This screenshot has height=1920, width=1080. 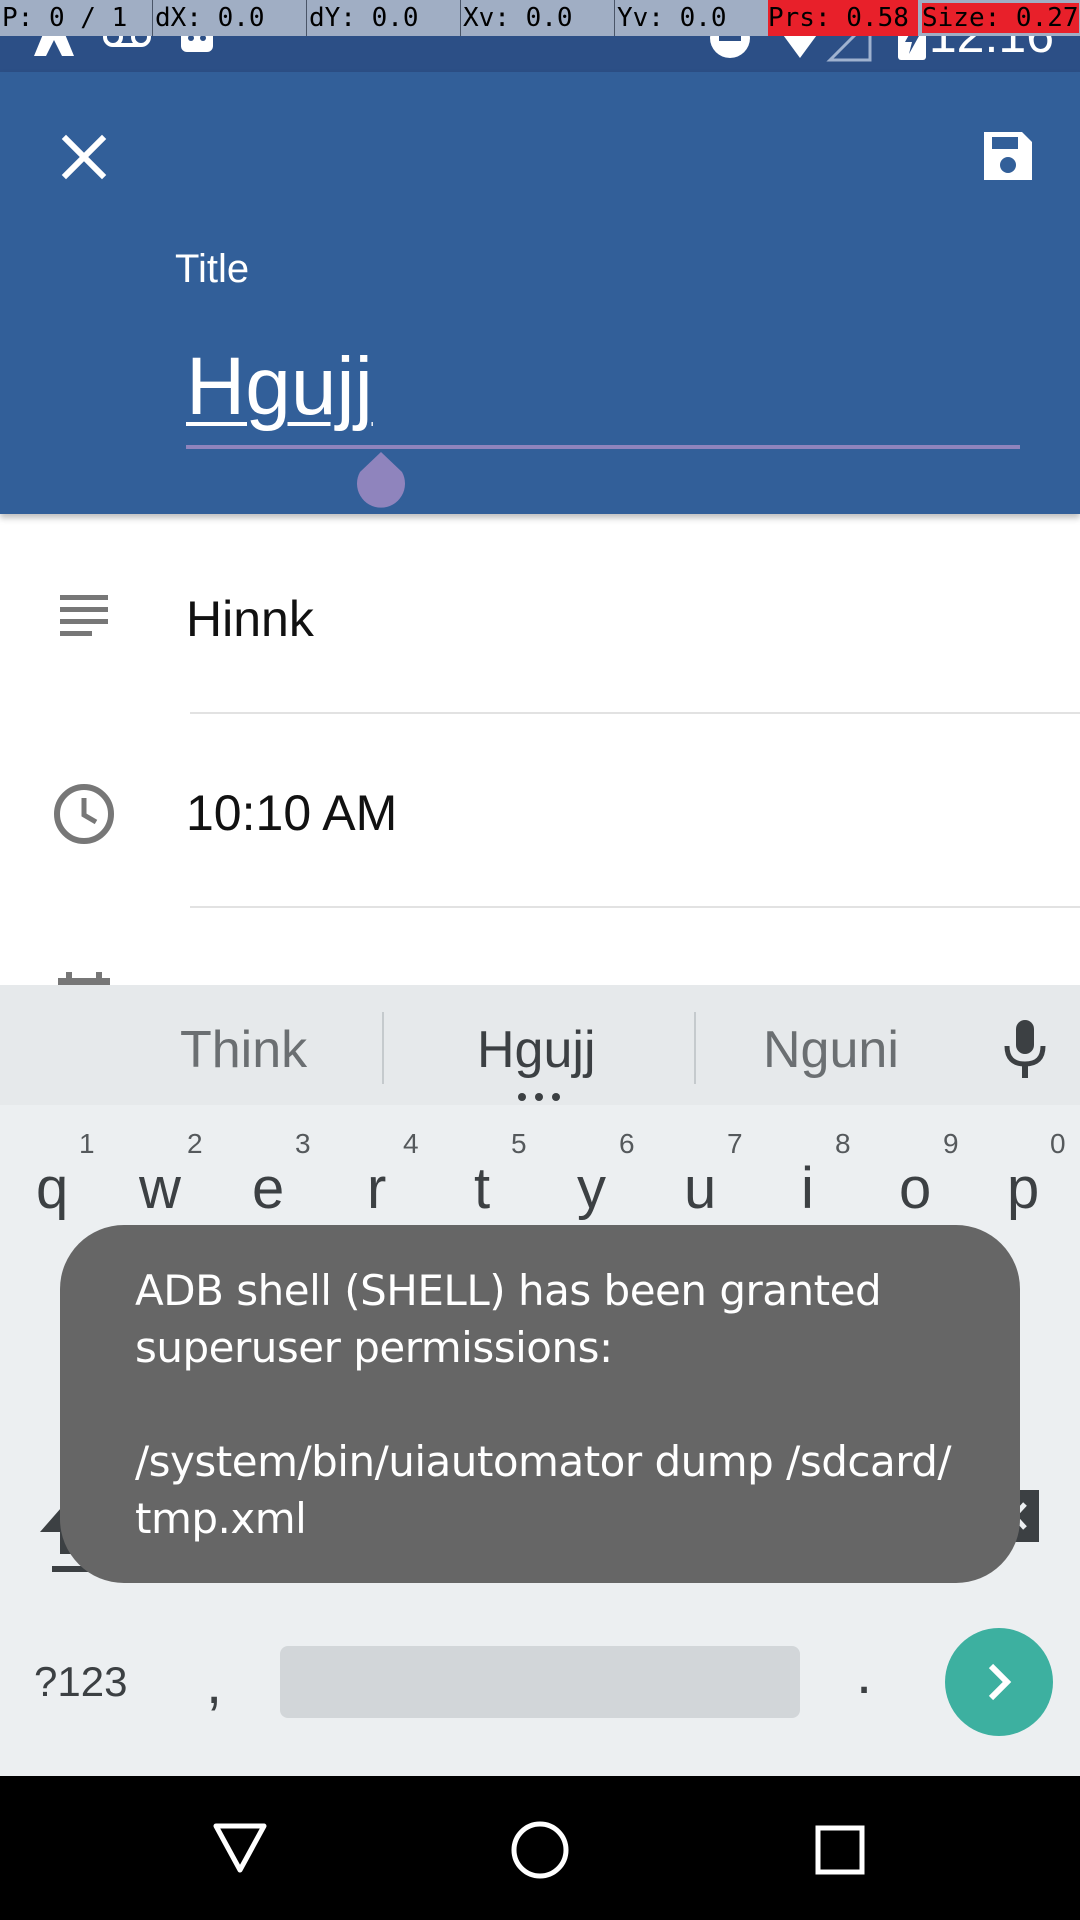 What do you see at coordinates (1025, 1049) in the screenshot?
I see `microphone-icon` at bounding box center [1025, 1049].